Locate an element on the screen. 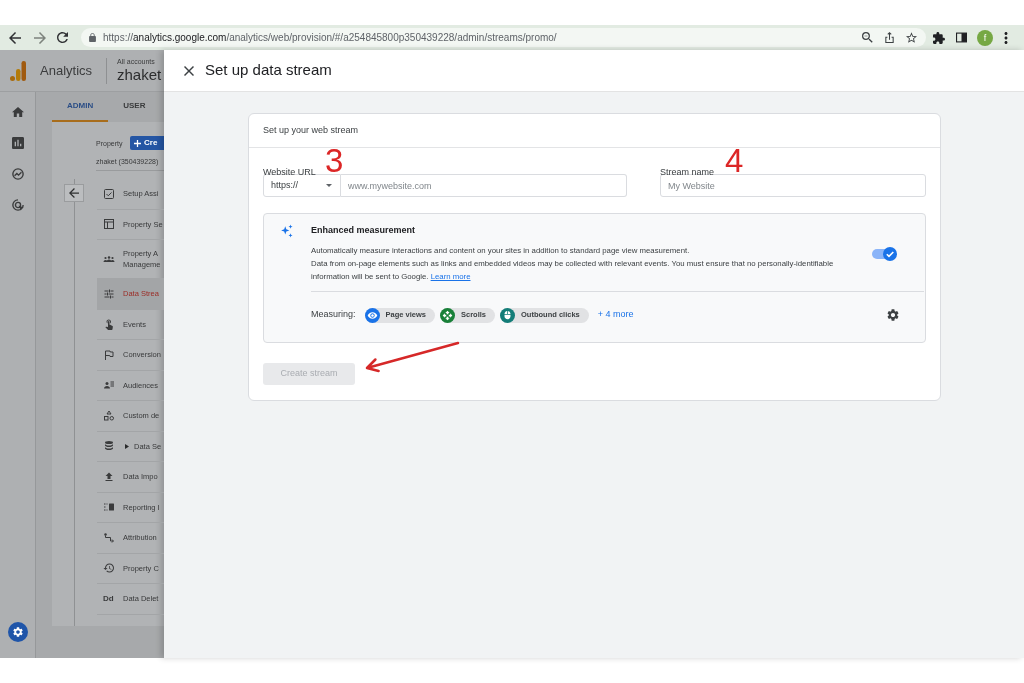  annotation-number: 4 is located at coordinates (734, 160).